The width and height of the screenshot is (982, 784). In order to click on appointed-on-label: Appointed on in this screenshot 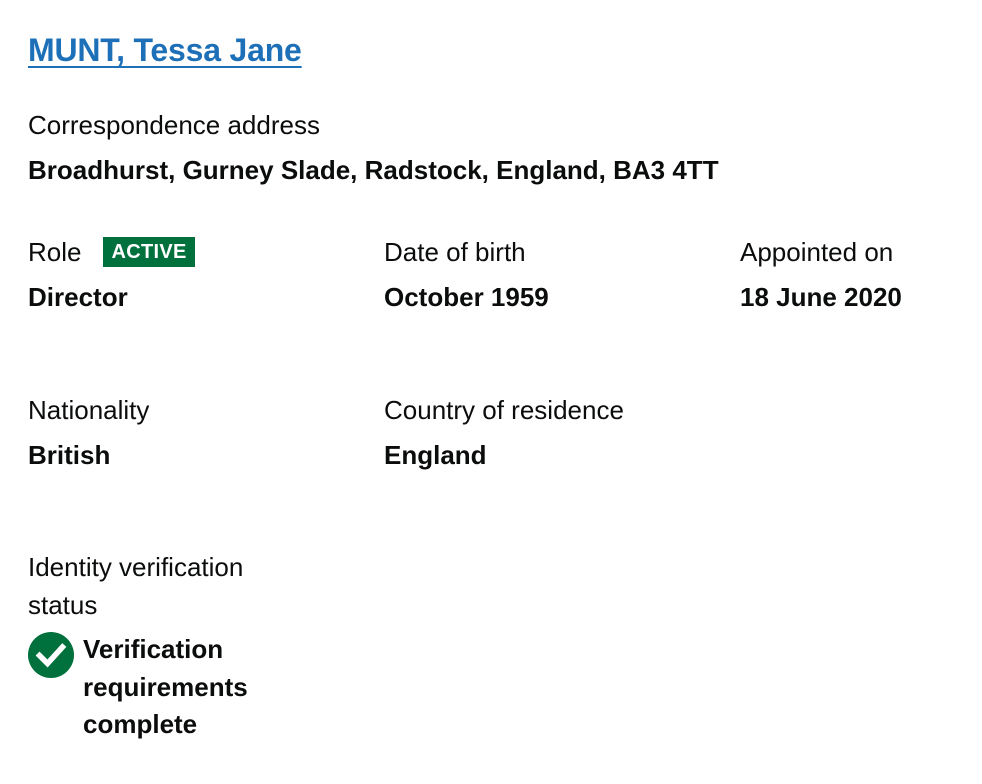, I will do `click(817, 252)`.